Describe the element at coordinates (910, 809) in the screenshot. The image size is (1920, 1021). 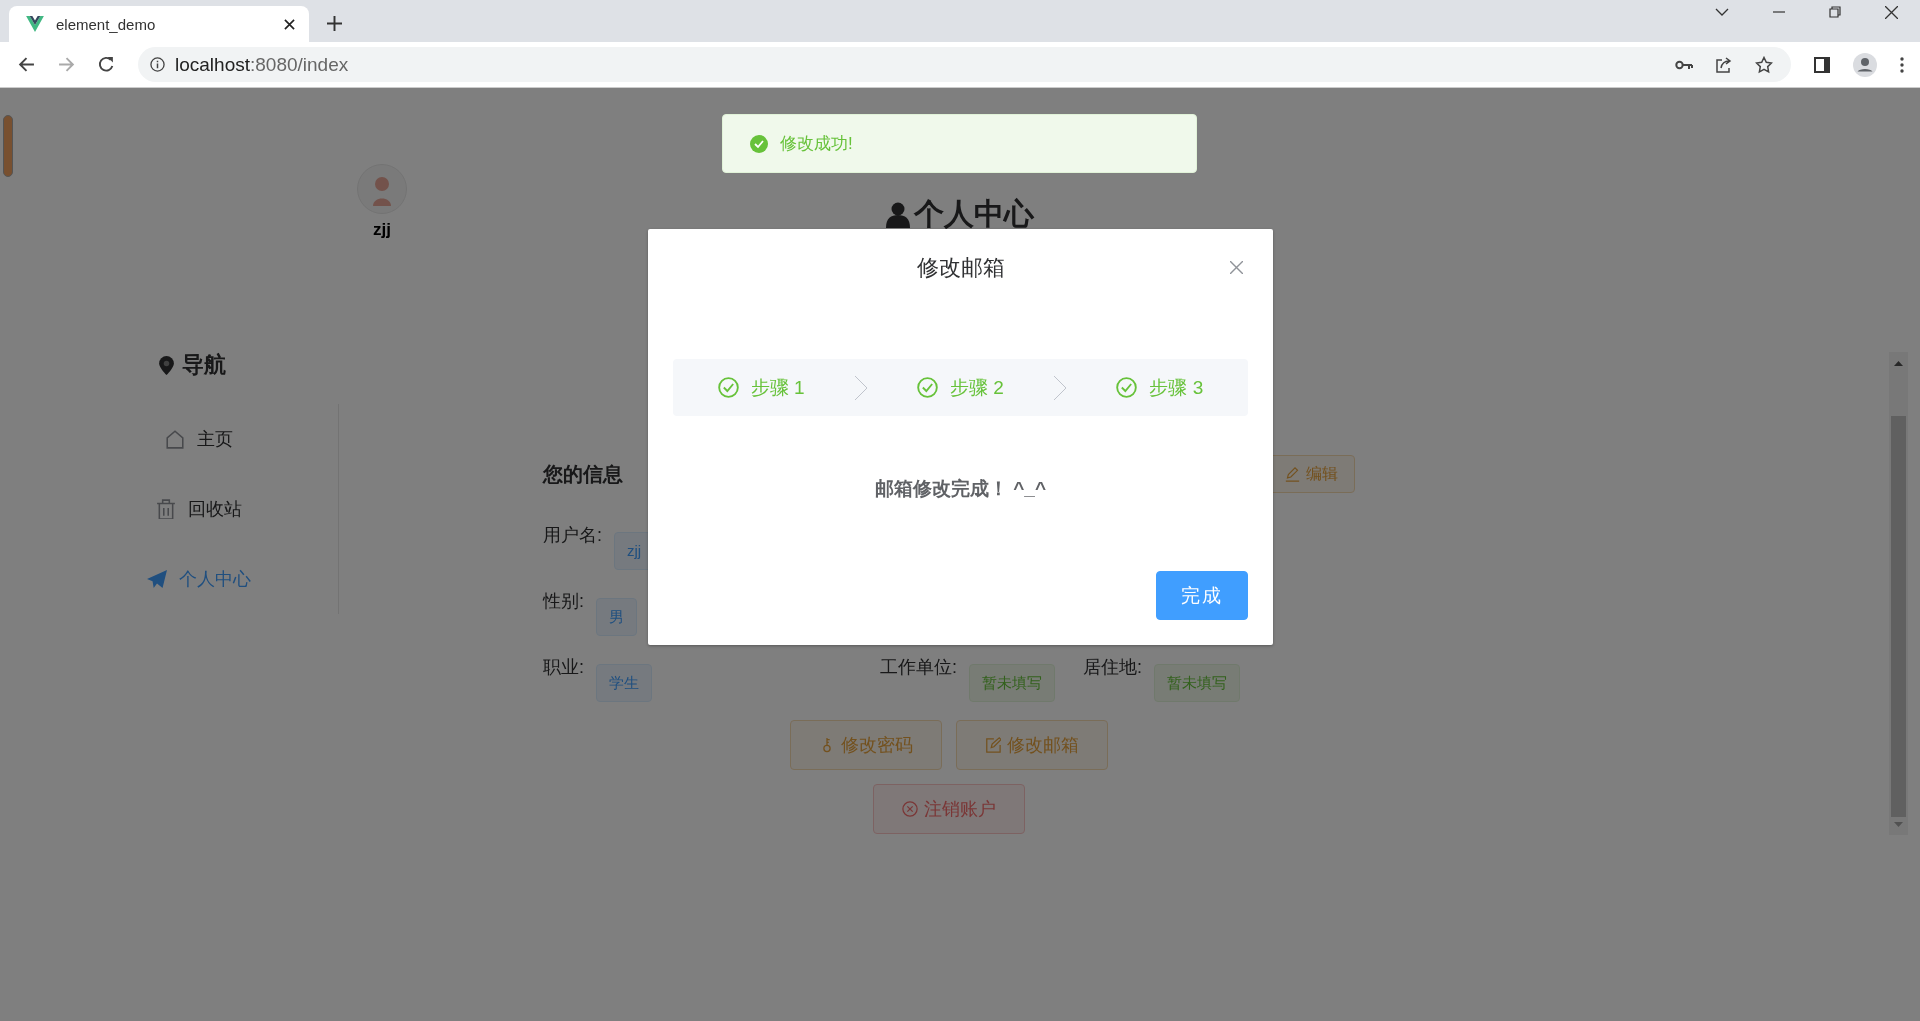
I see `close-circle-icon` at that location.